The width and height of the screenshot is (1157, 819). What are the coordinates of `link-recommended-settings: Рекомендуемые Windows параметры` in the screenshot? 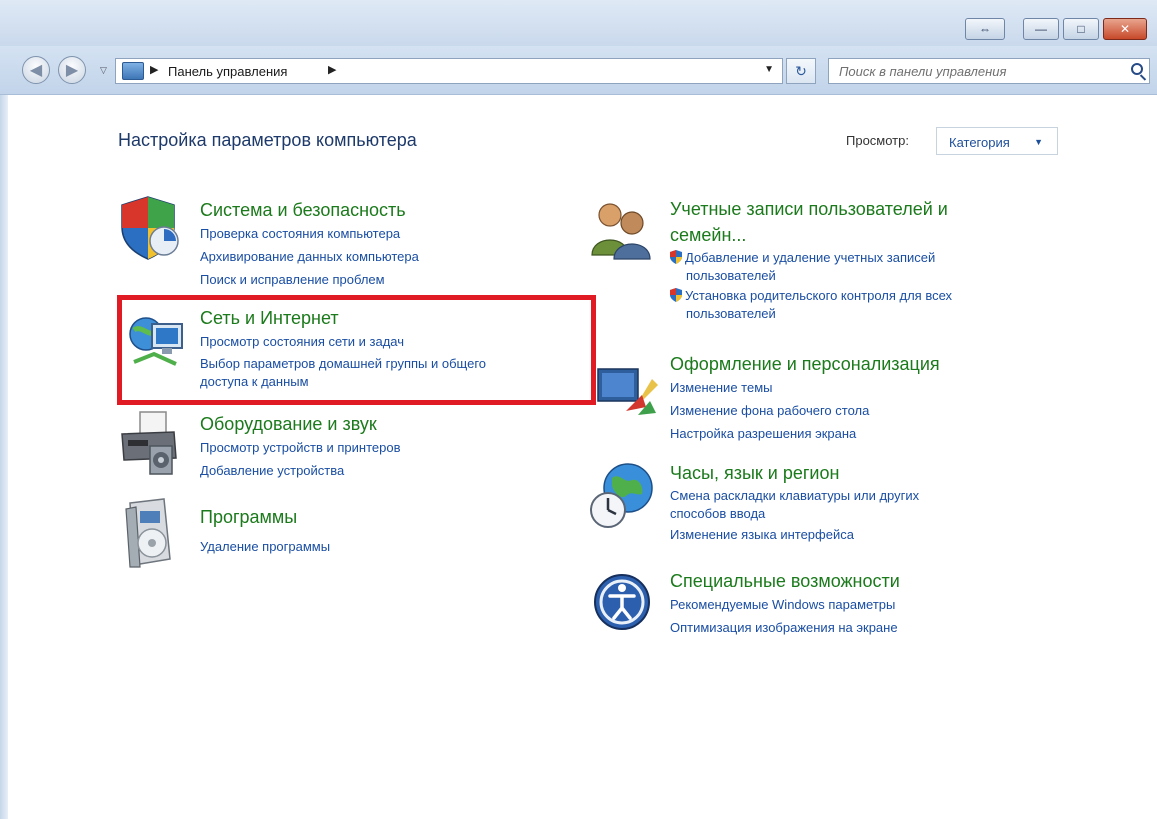 It's located at (785, 604).